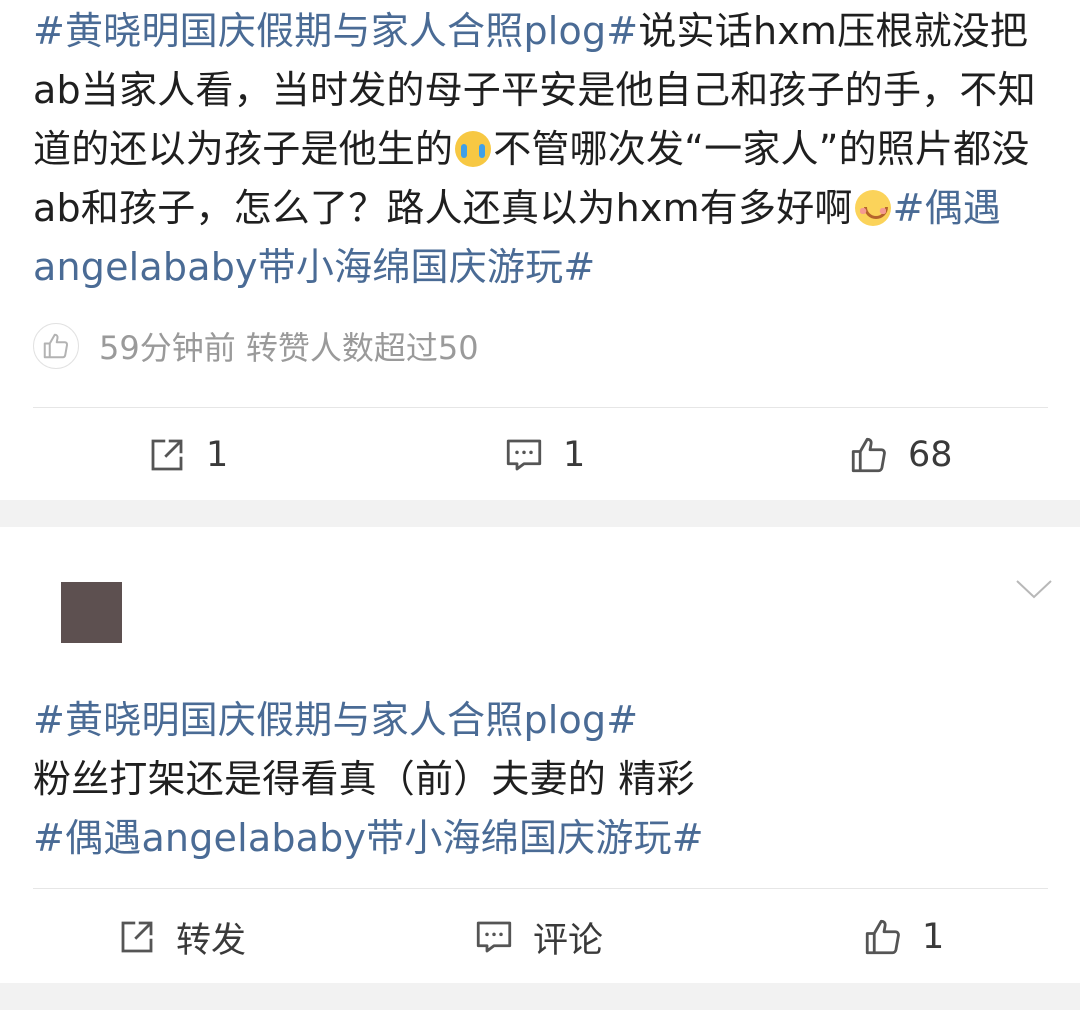 The image size is (1080, 1010). I want to click on comment-button: 1, so click(544, 455).